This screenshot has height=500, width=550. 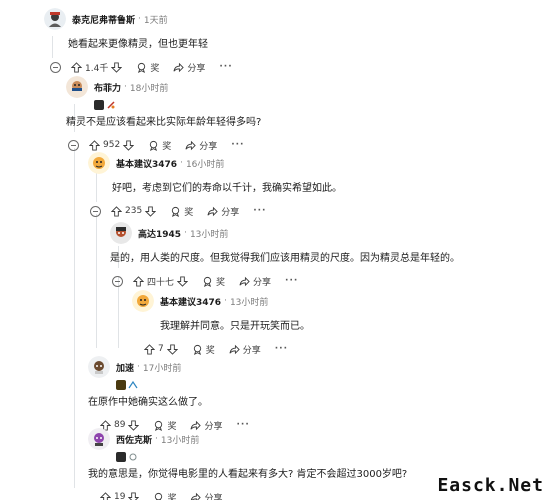 I want to click on vote-count: 952, so click(x=112, y=145).